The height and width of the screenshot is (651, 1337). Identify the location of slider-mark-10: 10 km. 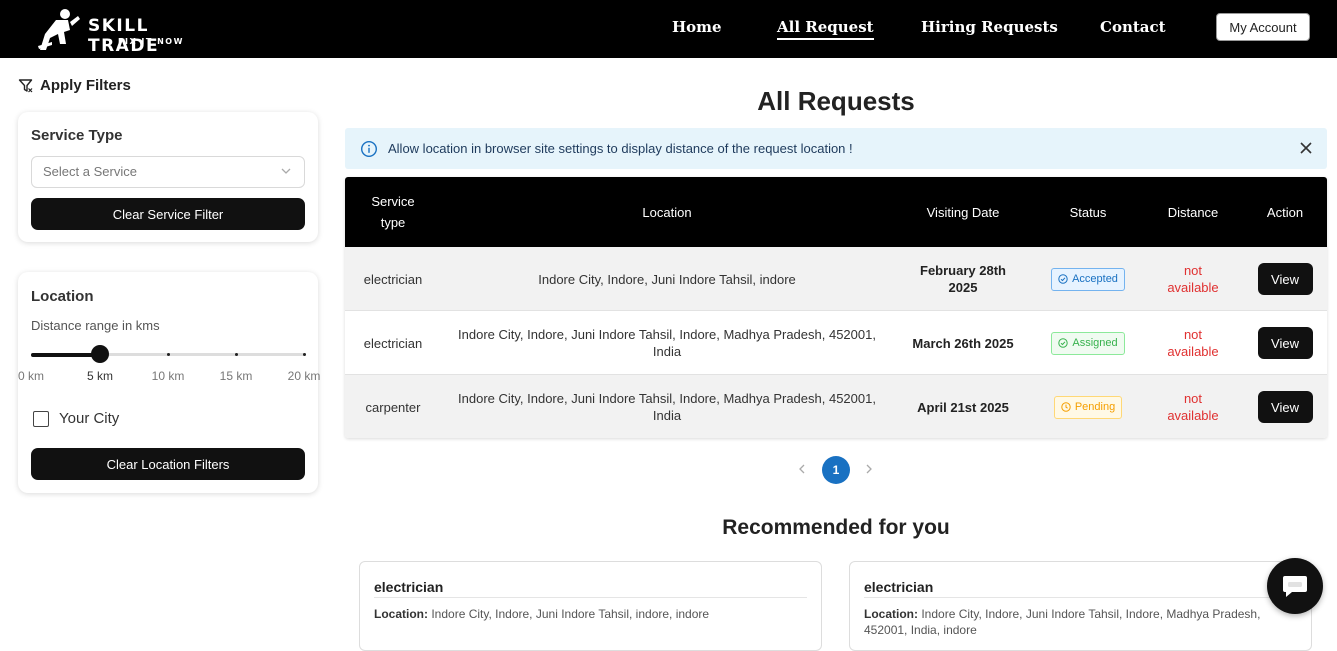
(168, 376).